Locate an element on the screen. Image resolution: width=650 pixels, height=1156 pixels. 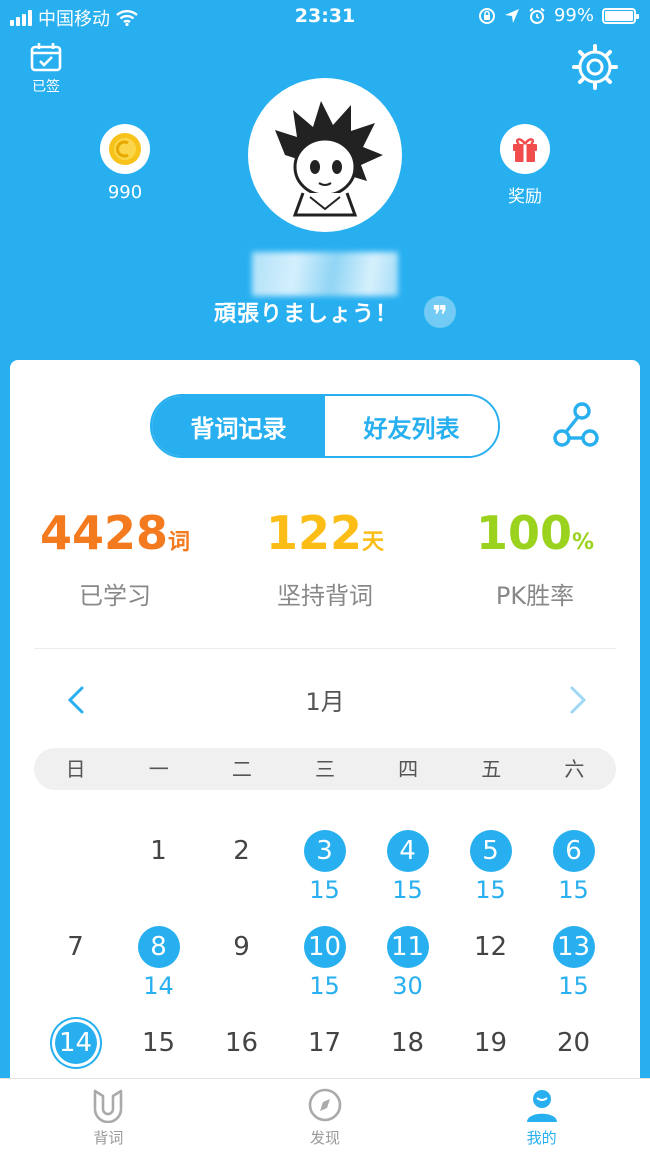
calendar-day-number: 15 is located at coordinates (158, 1043).